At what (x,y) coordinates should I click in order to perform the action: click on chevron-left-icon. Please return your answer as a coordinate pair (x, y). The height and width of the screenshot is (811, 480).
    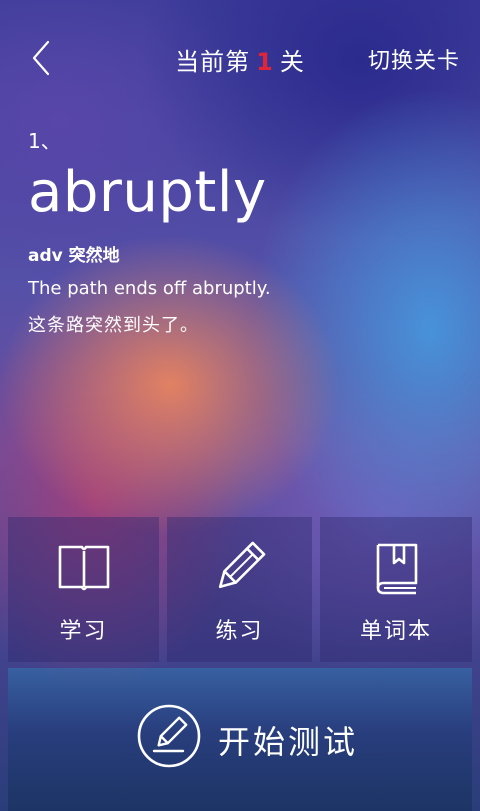
    Looking at the image, I should click on (41, 58).